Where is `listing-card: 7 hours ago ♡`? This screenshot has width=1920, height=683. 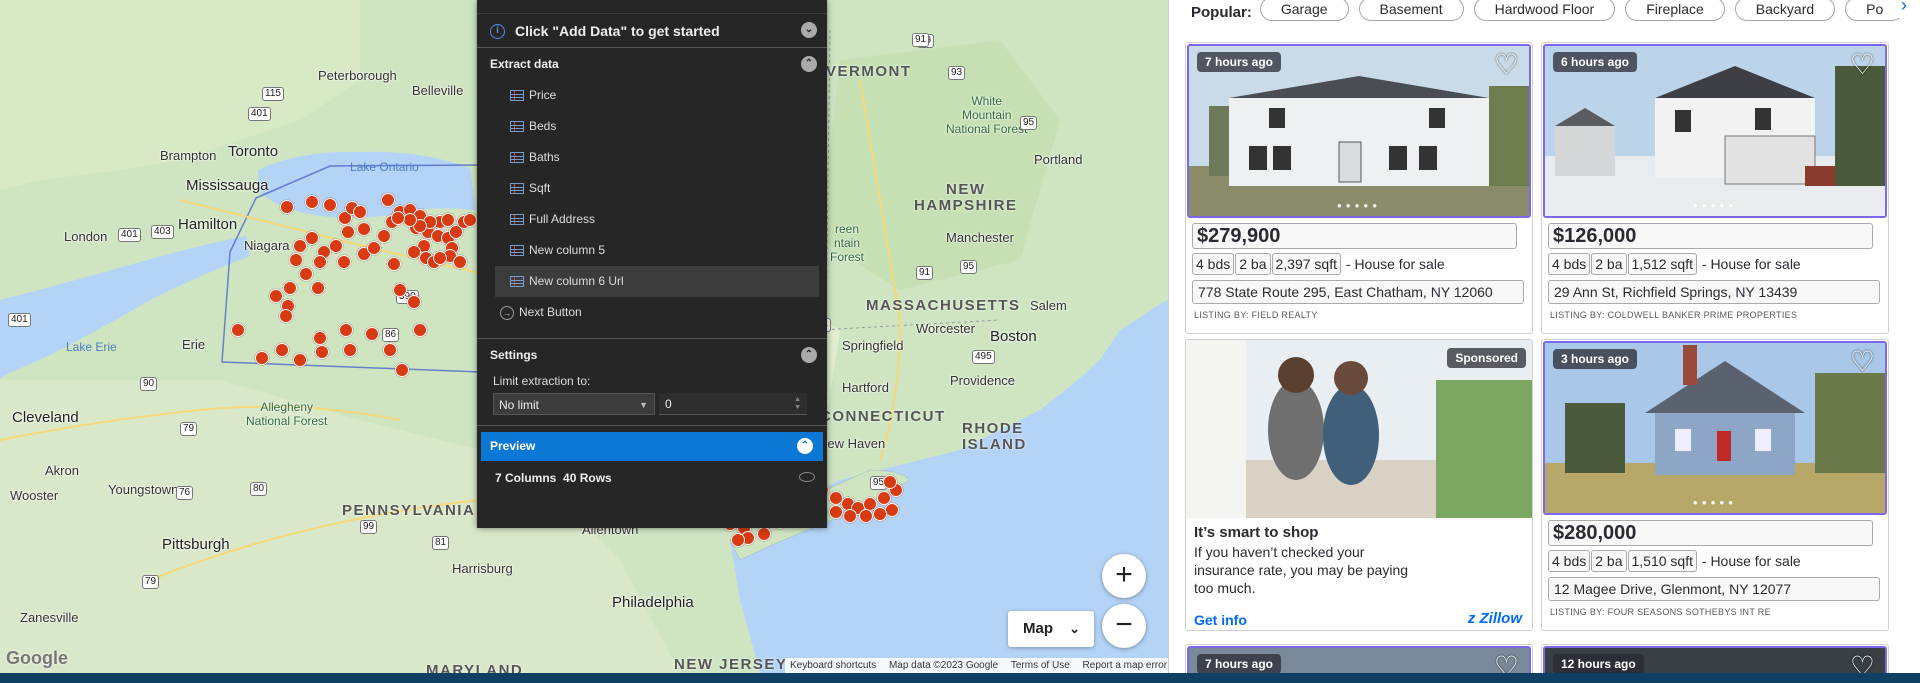 listing-card: 7 hours ago ♡ is located at coordinates (1359, 658).